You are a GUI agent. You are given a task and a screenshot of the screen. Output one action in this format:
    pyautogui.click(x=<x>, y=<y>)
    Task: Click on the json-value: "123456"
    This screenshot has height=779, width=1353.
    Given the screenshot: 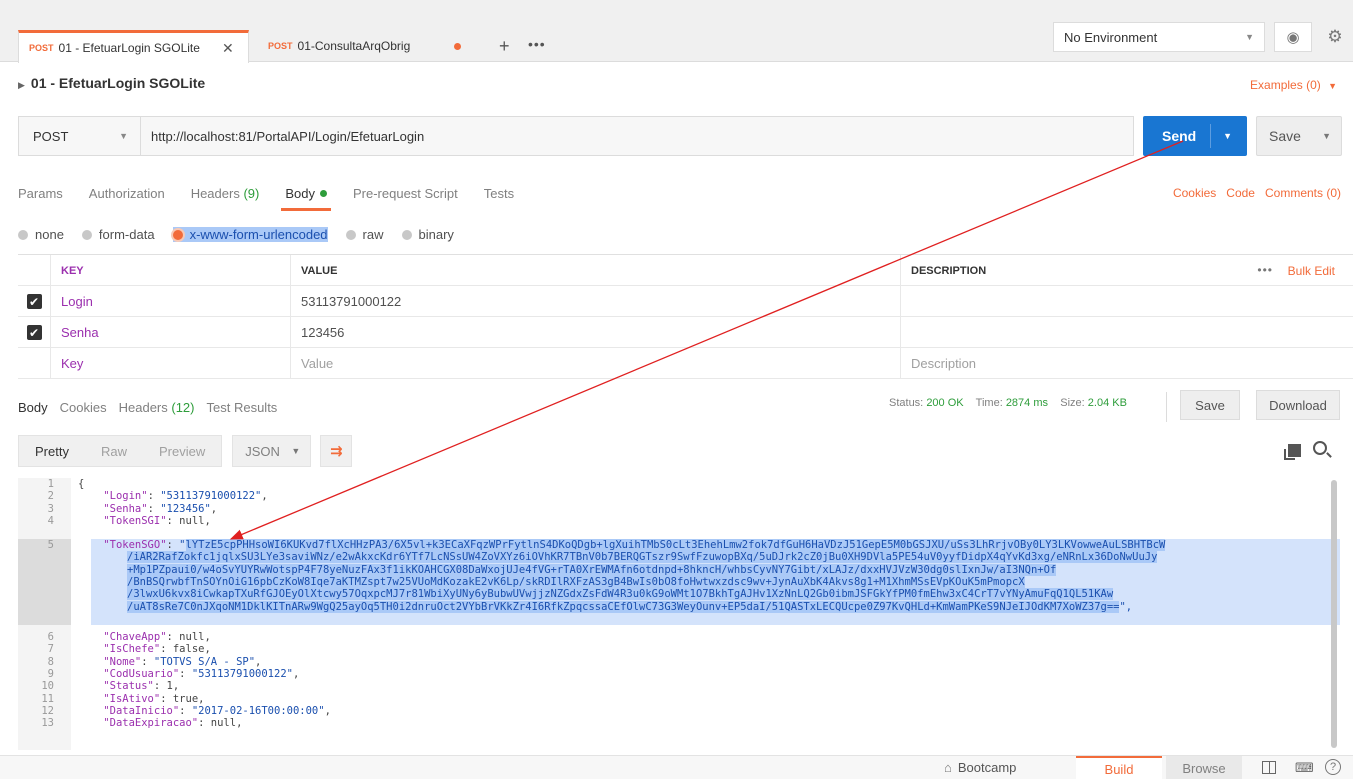 What is the action you would take?
    pyautogui.click(x=185, y=508)
    